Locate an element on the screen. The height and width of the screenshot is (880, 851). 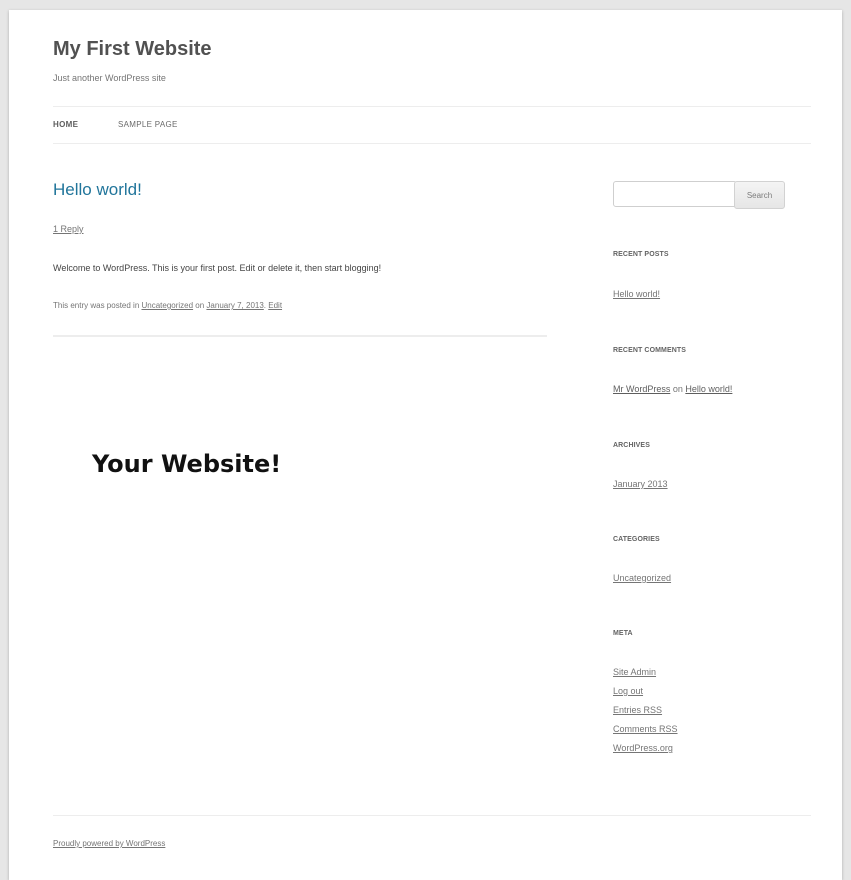
site-description: Just another WordPress site is located at coordinates (109, 78).